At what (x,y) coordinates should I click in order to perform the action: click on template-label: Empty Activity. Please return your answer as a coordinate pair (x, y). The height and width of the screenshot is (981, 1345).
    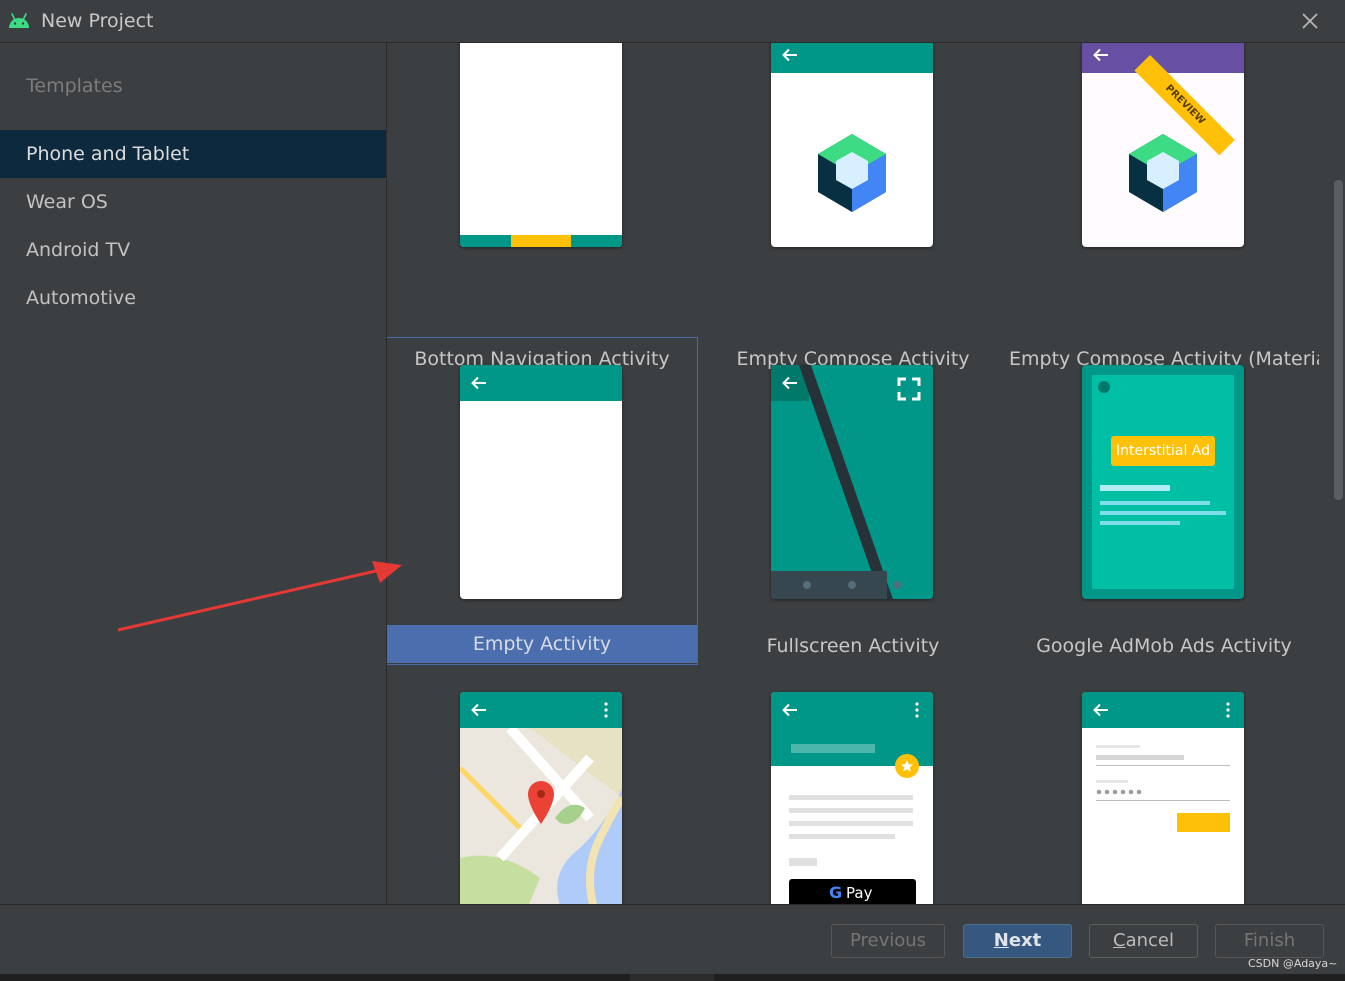
    Looking at the image, I should click on (542, 644).